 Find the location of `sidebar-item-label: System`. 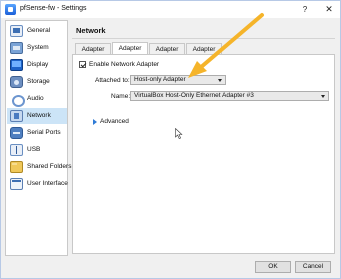

sidebar-item-label: System is located at coordinates (38, 47).